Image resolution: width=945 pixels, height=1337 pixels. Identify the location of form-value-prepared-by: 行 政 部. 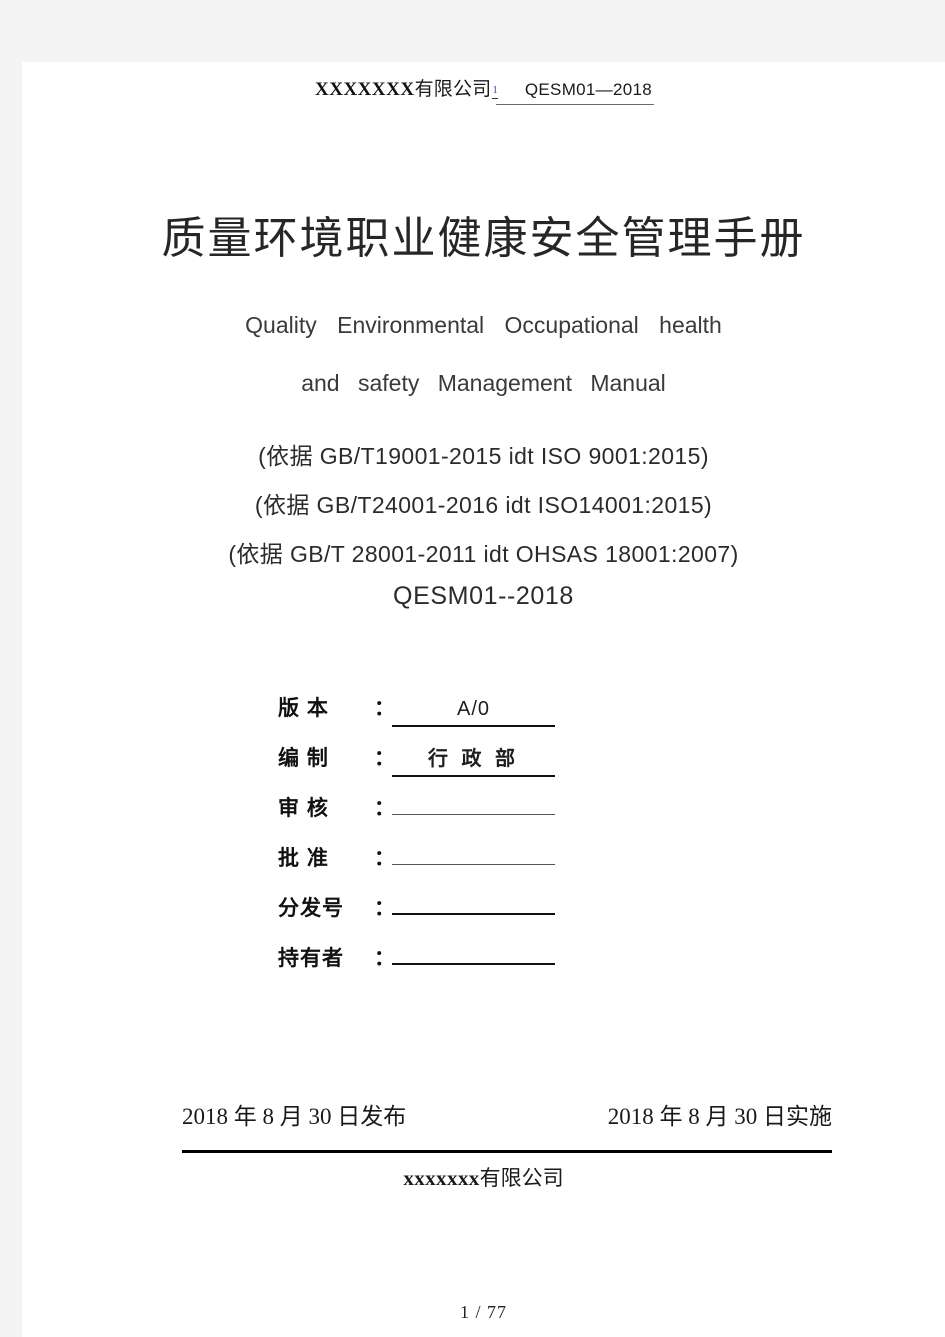
(473, 759).